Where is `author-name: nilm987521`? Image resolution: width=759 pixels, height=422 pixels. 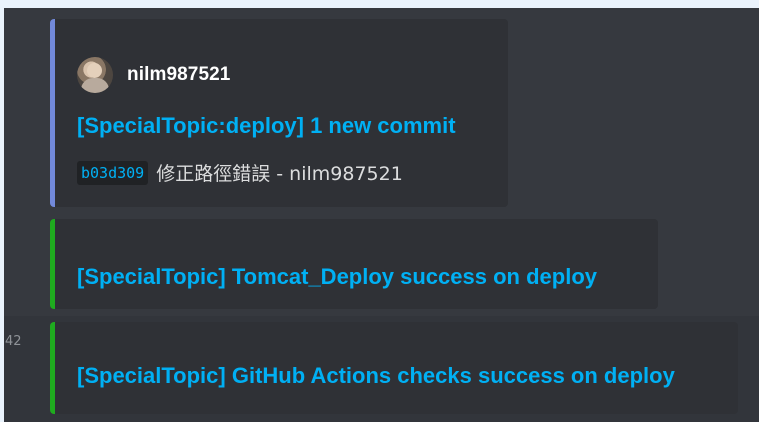 author-name: nilm987521 is located at coordinates (178, 75).